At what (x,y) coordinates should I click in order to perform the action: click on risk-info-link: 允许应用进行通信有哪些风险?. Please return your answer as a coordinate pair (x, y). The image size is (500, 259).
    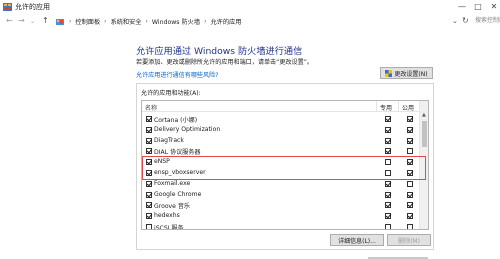
    Looking at the image, I should click on (177, 74).